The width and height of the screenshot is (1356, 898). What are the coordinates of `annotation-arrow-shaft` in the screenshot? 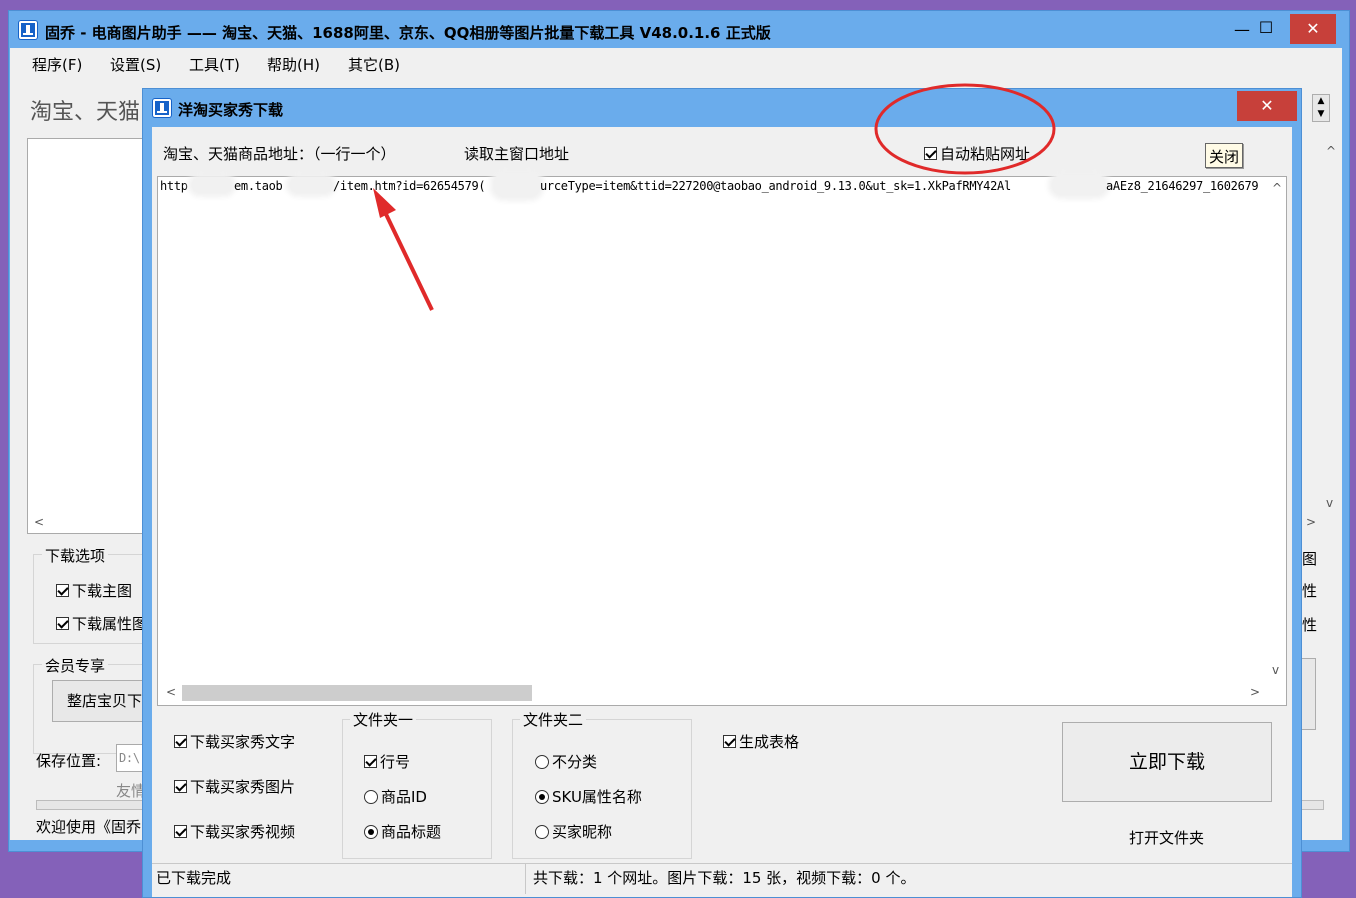 It's located at (408, 260).